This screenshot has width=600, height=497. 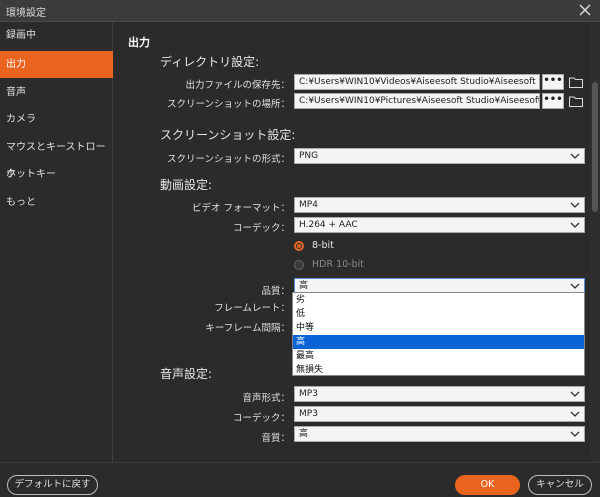 I want to click on scrollbar-thumb, so click(x=595, y=147).